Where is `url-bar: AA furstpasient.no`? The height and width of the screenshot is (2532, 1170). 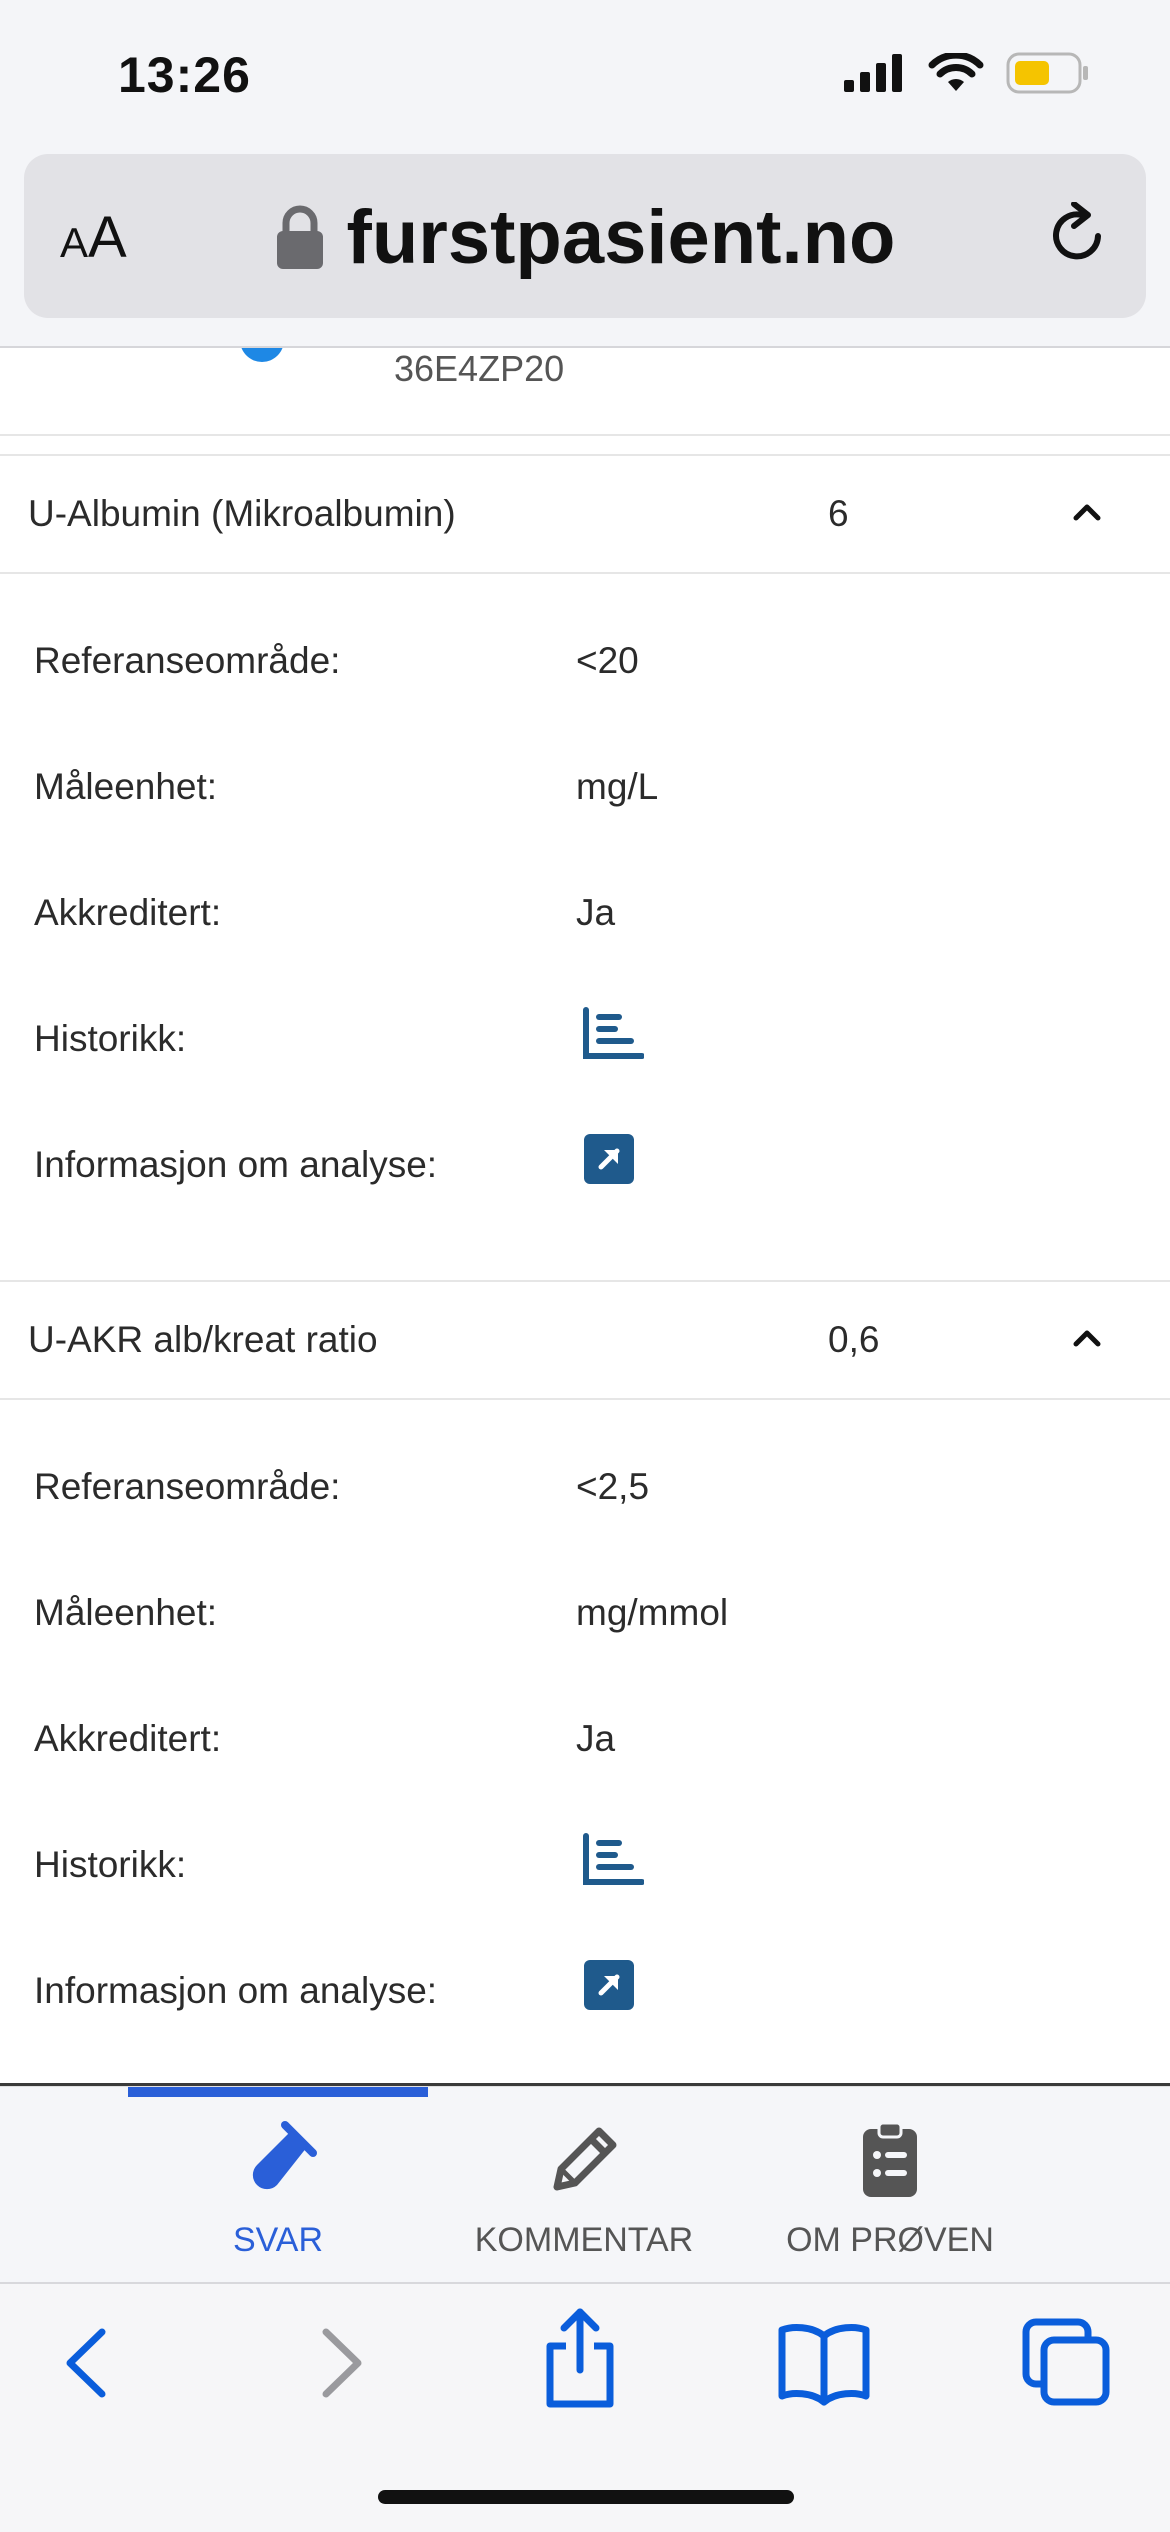 url-bar: AA furstpasient.no is located at coordinates (585, 236).